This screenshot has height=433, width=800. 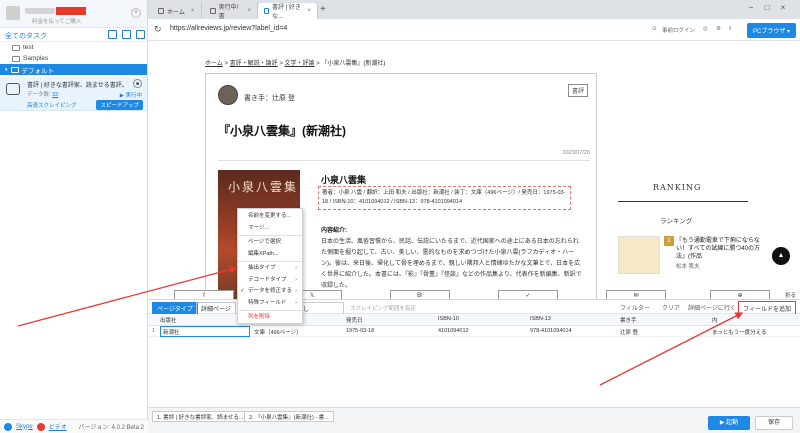 I want to click on folder-label: Samples, so click(x=36, y=58).